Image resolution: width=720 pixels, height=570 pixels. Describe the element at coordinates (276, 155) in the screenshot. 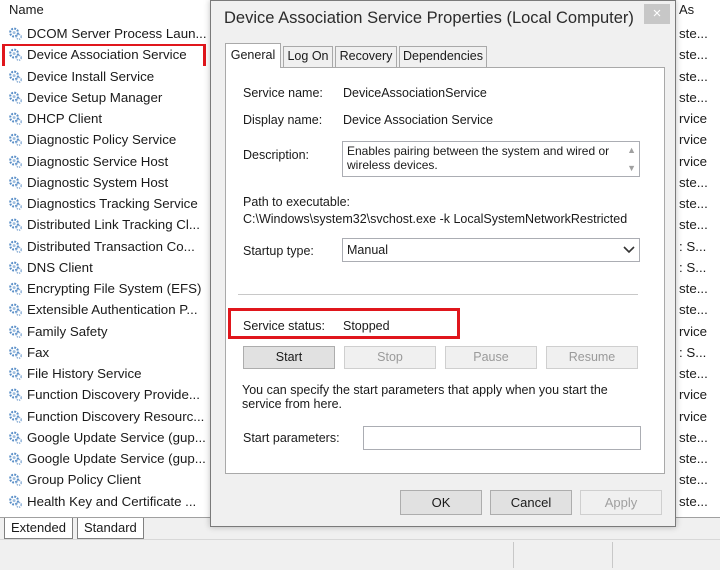

I see `description-label: Description:` at that location.